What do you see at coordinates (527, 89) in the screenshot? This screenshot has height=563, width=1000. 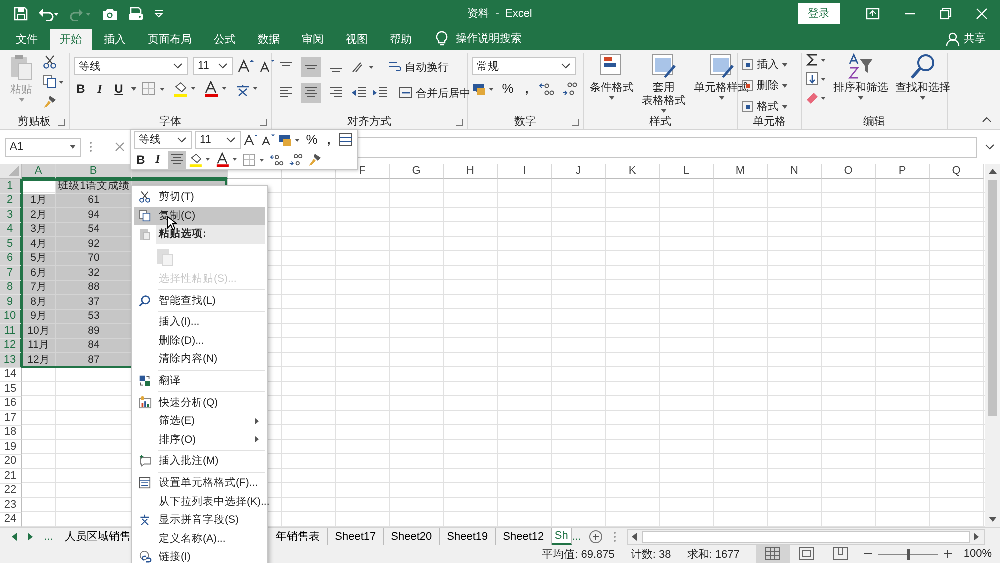 I see `number-style-button: ,` at bounding box center [527, 89].